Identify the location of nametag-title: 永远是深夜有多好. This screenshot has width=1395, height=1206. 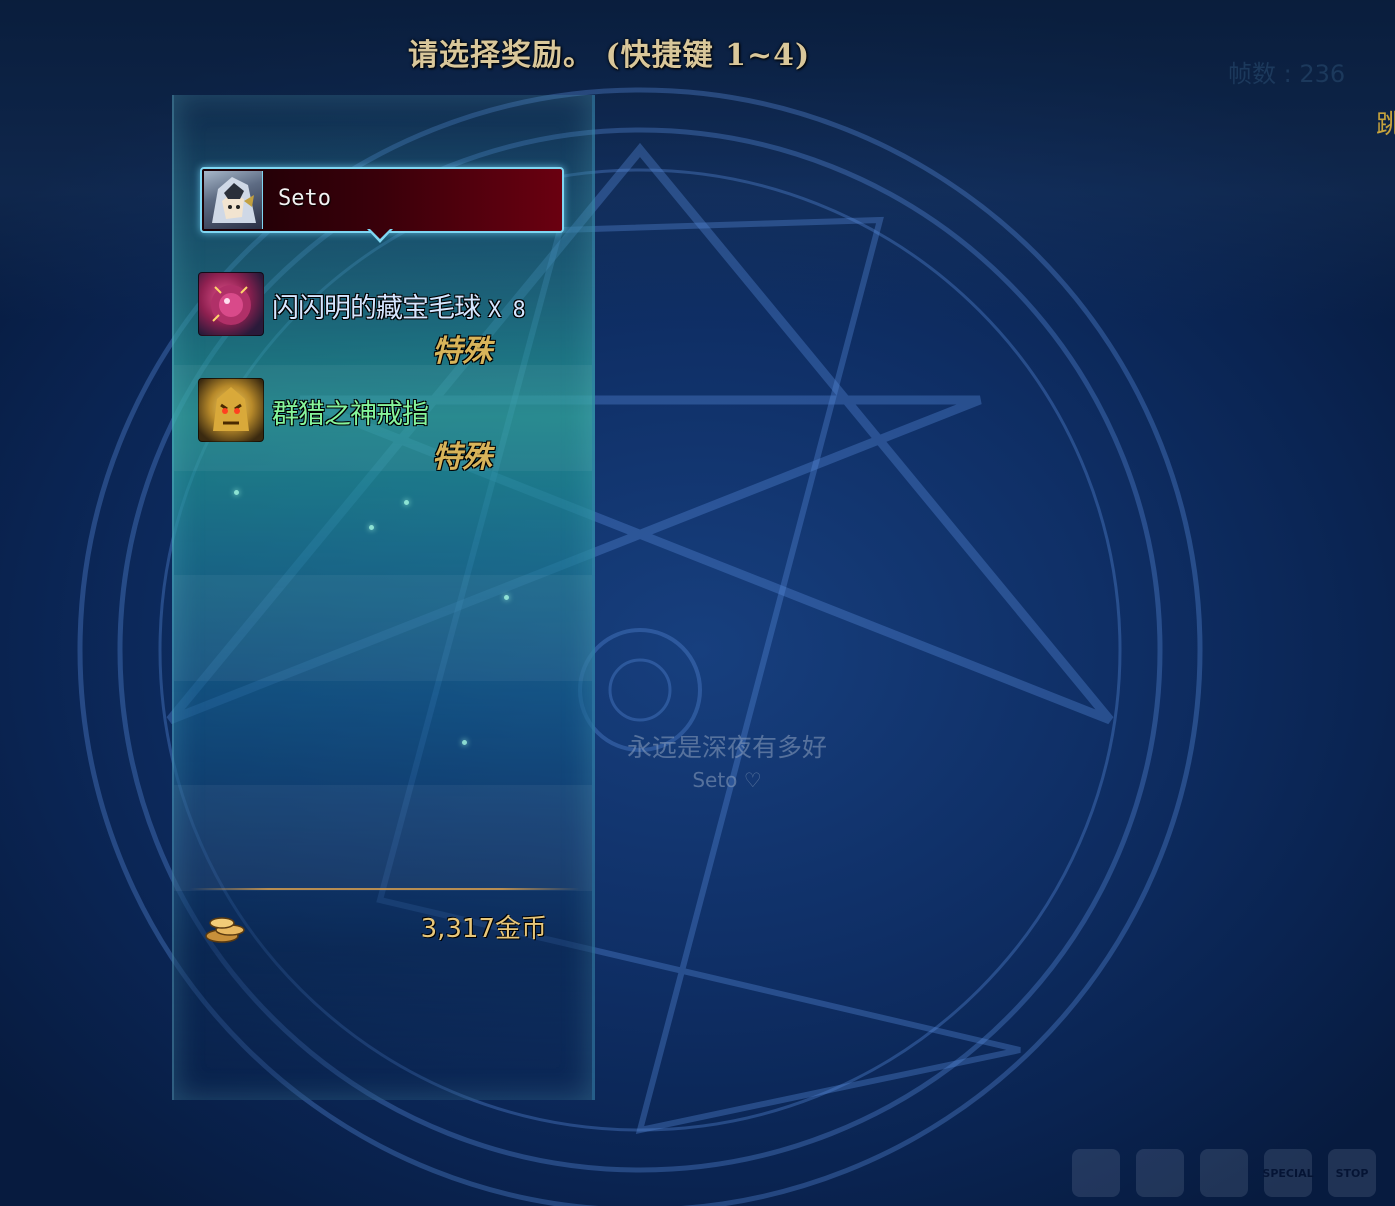
(726, 747).